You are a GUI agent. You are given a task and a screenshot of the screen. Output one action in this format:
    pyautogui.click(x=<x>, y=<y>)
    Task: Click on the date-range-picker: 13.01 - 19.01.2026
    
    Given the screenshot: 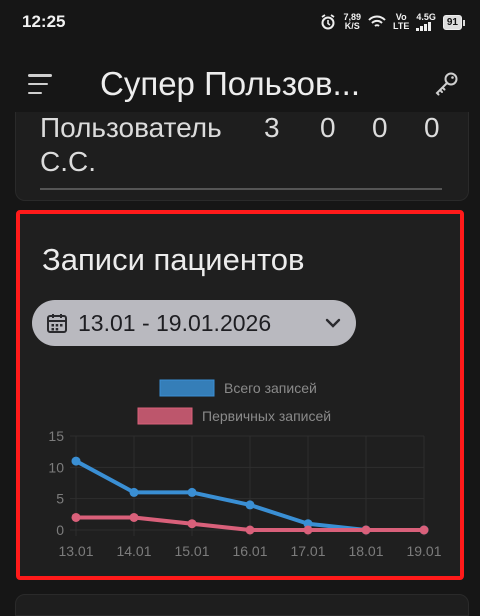 What is the action you would take?
    pyautogui.click(x=194, y=323)
    